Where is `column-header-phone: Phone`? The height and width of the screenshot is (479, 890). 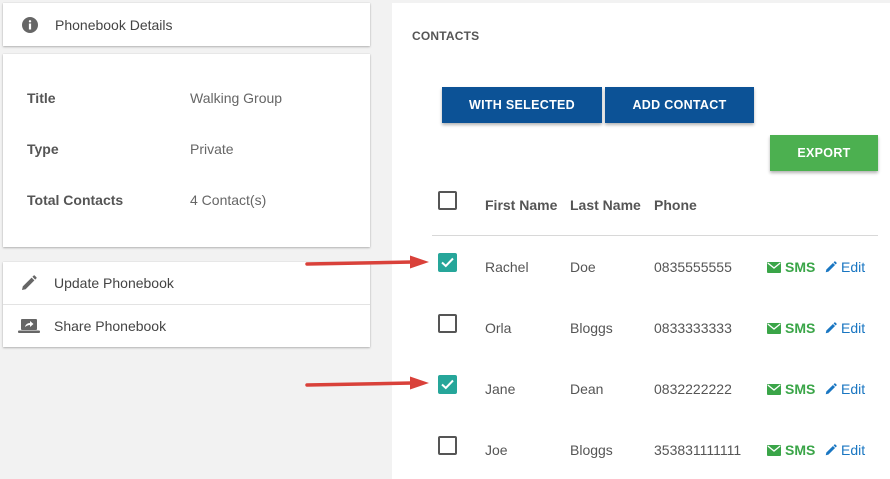 column-header-phone: Phone is located at coordinates (675, 205).